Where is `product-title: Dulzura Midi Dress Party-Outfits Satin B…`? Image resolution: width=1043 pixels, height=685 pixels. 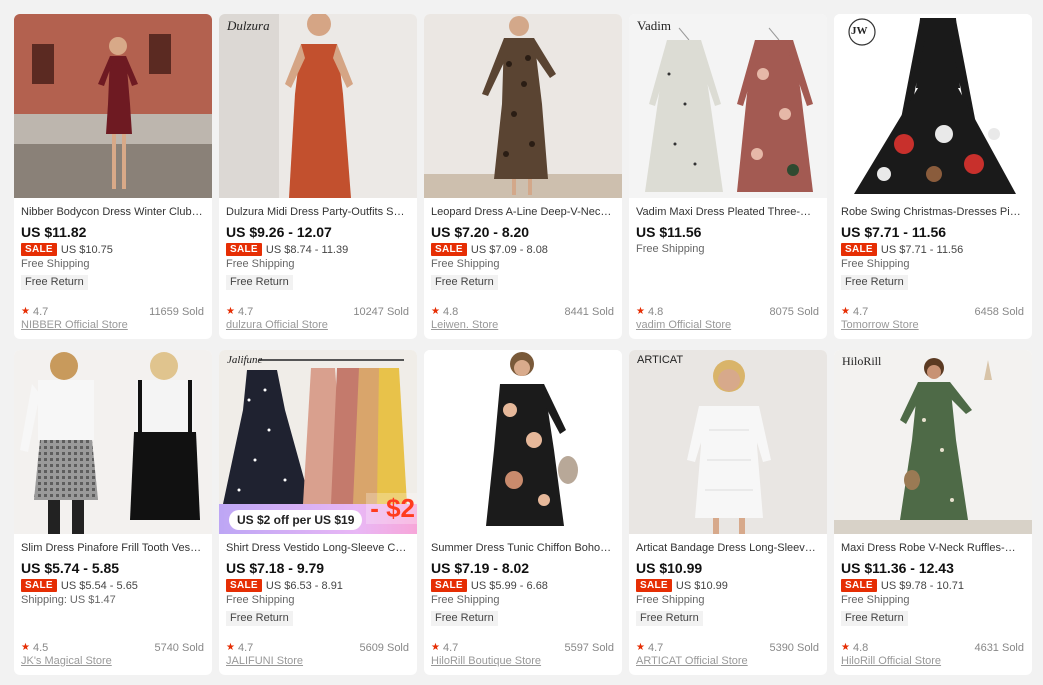
product-title: Dulzura Midi Dress Party-Outfits Satin B… is located at coordinates (317, 212).